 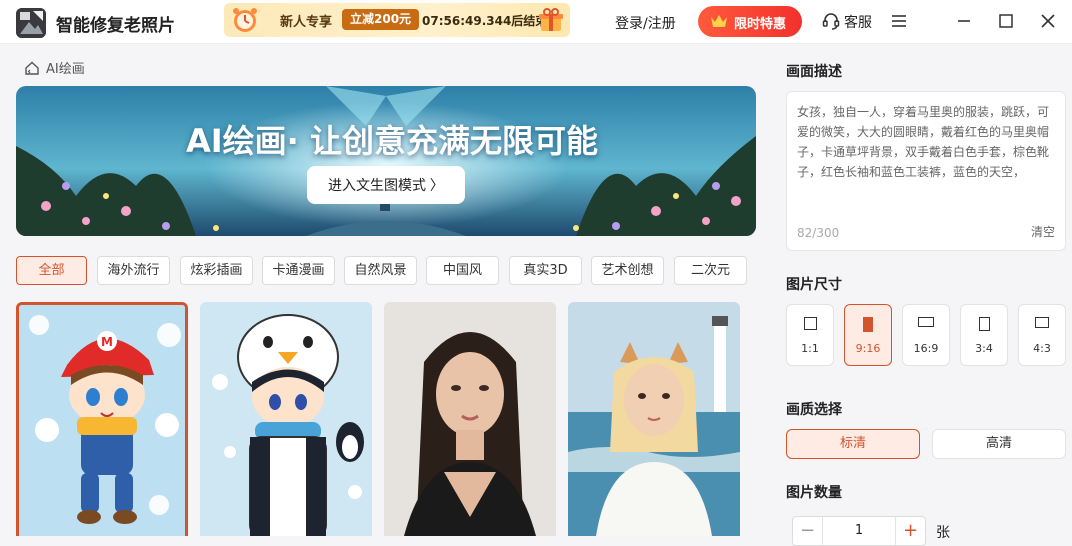 What do you see at coordinates (392, 141) in the screenshot?
I see `banner-title: AI绘画· 让创意充满无限可能` at bounding box center [392, 141].